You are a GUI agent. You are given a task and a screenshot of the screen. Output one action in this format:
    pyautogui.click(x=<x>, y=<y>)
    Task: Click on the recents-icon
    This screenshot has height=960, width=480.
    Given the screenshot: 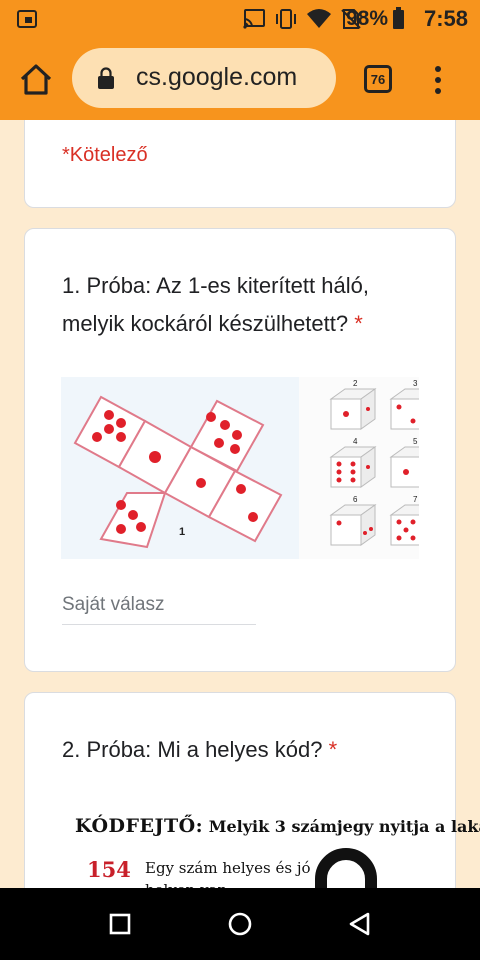 What is the action you would take?
    pyautogui.click(x=120, y=924)
    